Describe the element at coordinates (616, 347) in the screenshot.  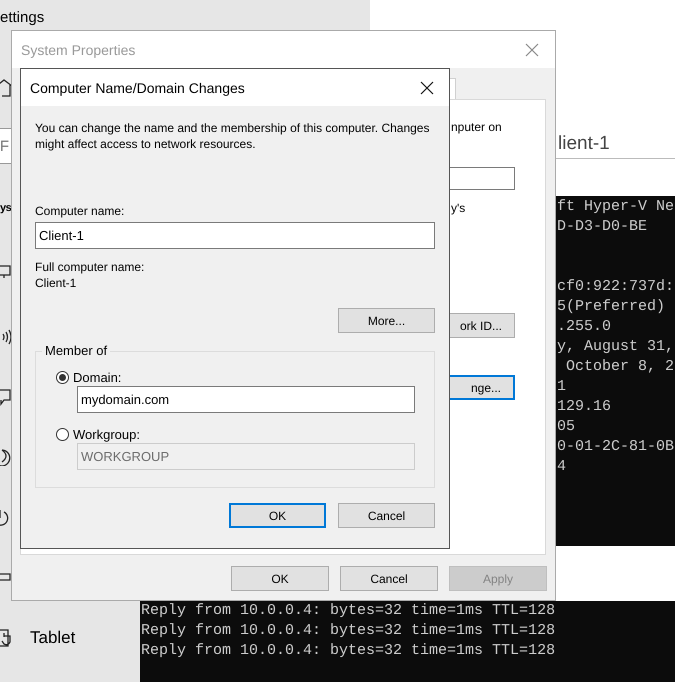
I see `console-line: y, August 31,` at that location.